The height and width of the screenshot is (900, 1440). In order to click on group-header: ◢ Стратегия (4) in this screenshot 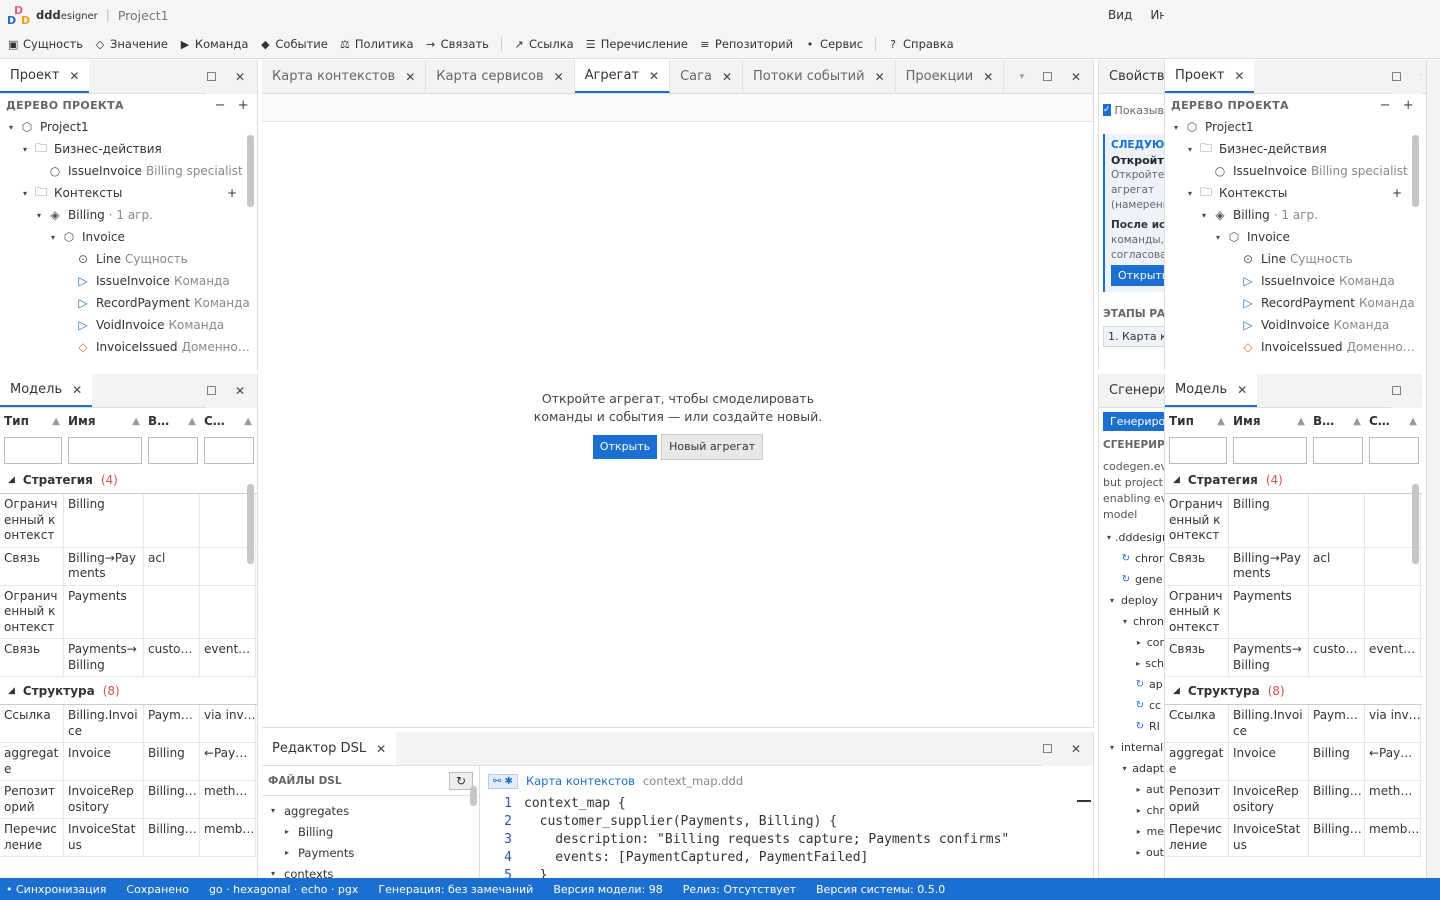, I will do `click(1293, 480)`.